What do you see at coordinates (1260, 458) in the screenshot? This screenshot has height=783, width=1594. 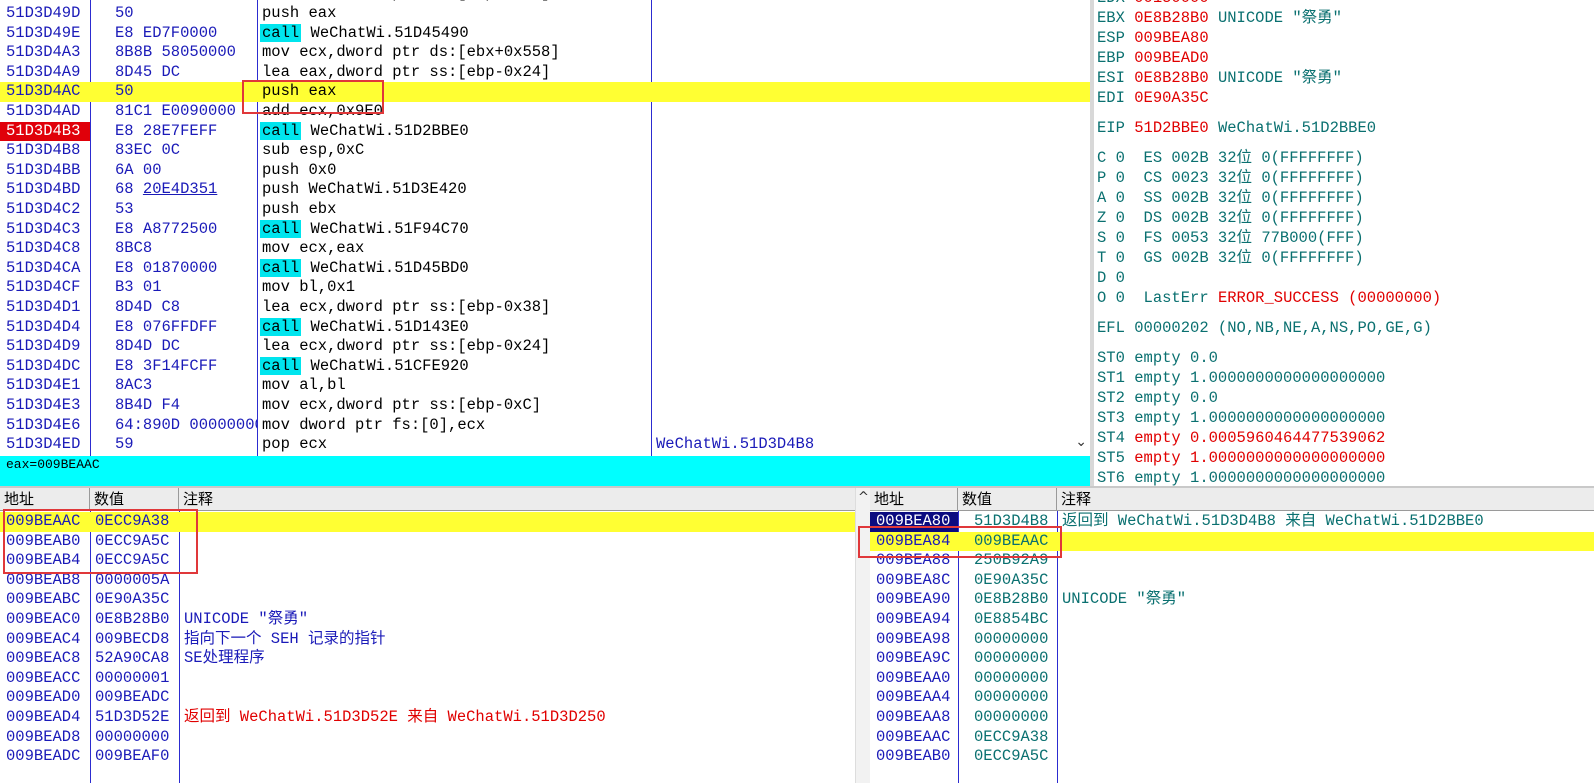 I see `fpu-register-value: empty 1.0000000000000000000` at bounding box center [1260, 458].